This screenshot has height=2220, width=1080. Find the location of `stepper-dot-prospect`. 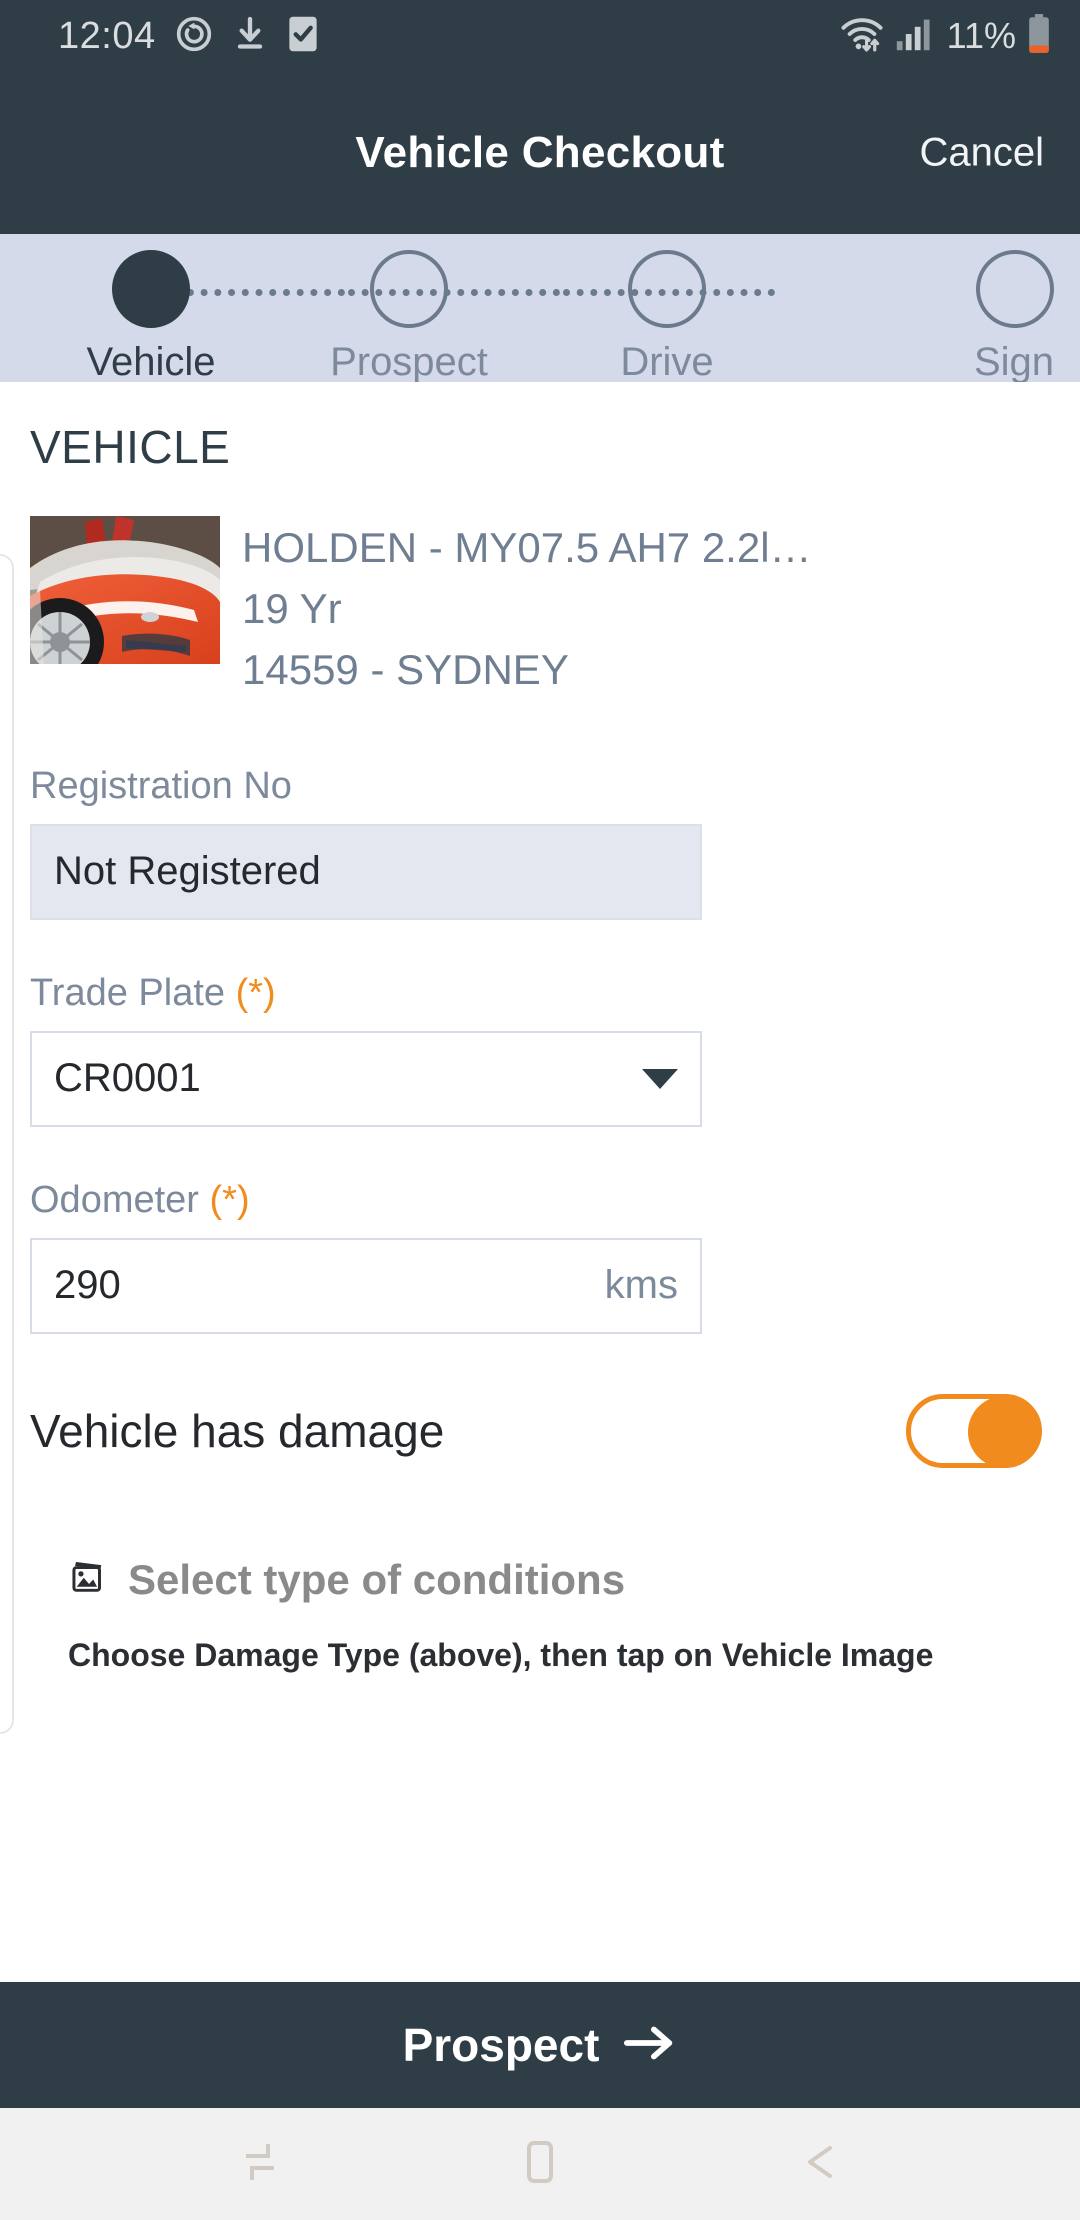

stepper-dot-prospect is located at coordinates (409, 289).